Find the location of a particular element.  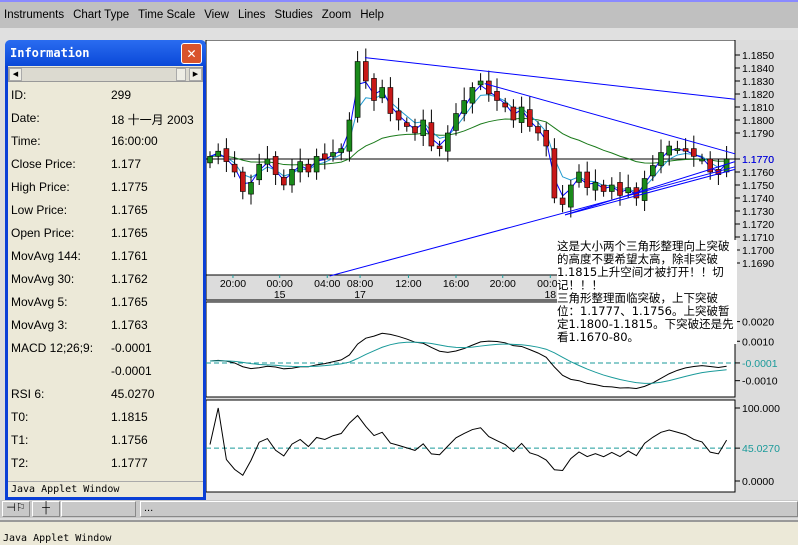

info-title-bar: Information ✕ is located at coordinates (105, 53).